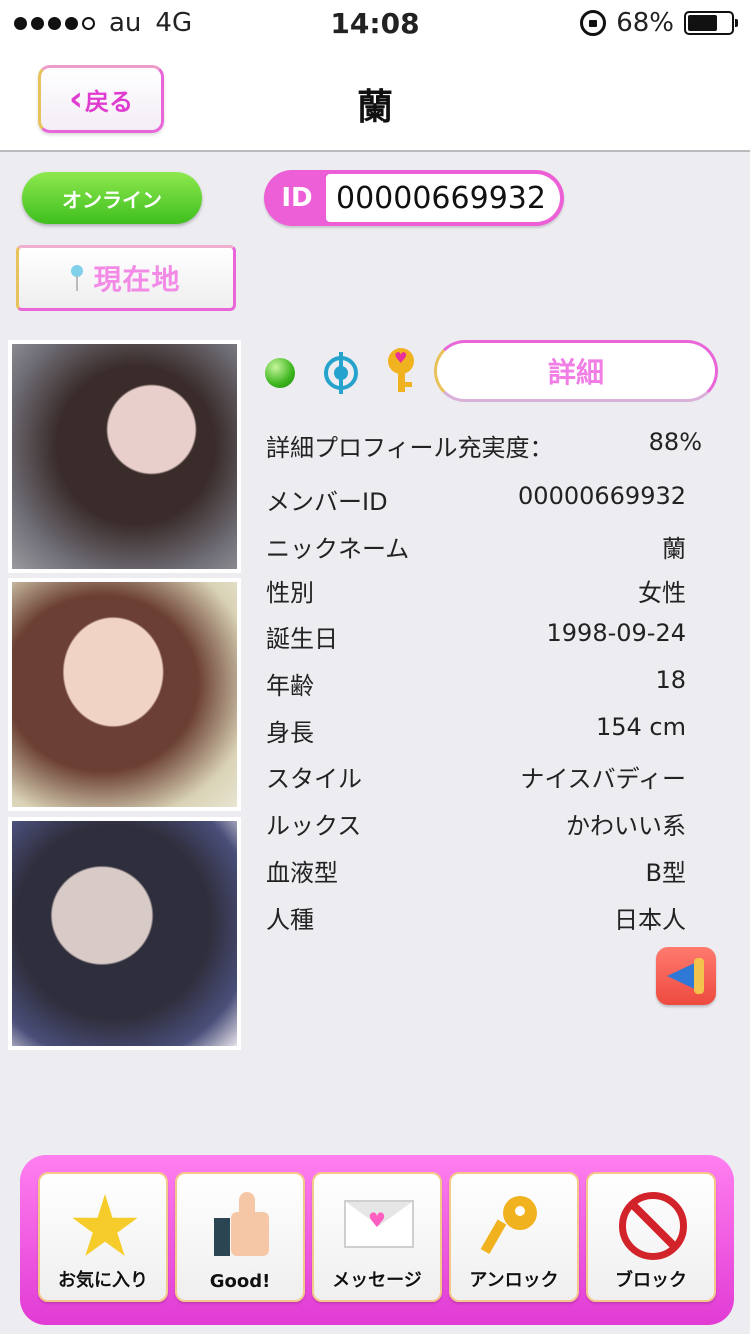 This screenshot has height=1334, width=750. What do you see at coordinates (112, 198) in the screenshot?
I see `online-status-badge: オンライン` at bounding box center [112, 198].